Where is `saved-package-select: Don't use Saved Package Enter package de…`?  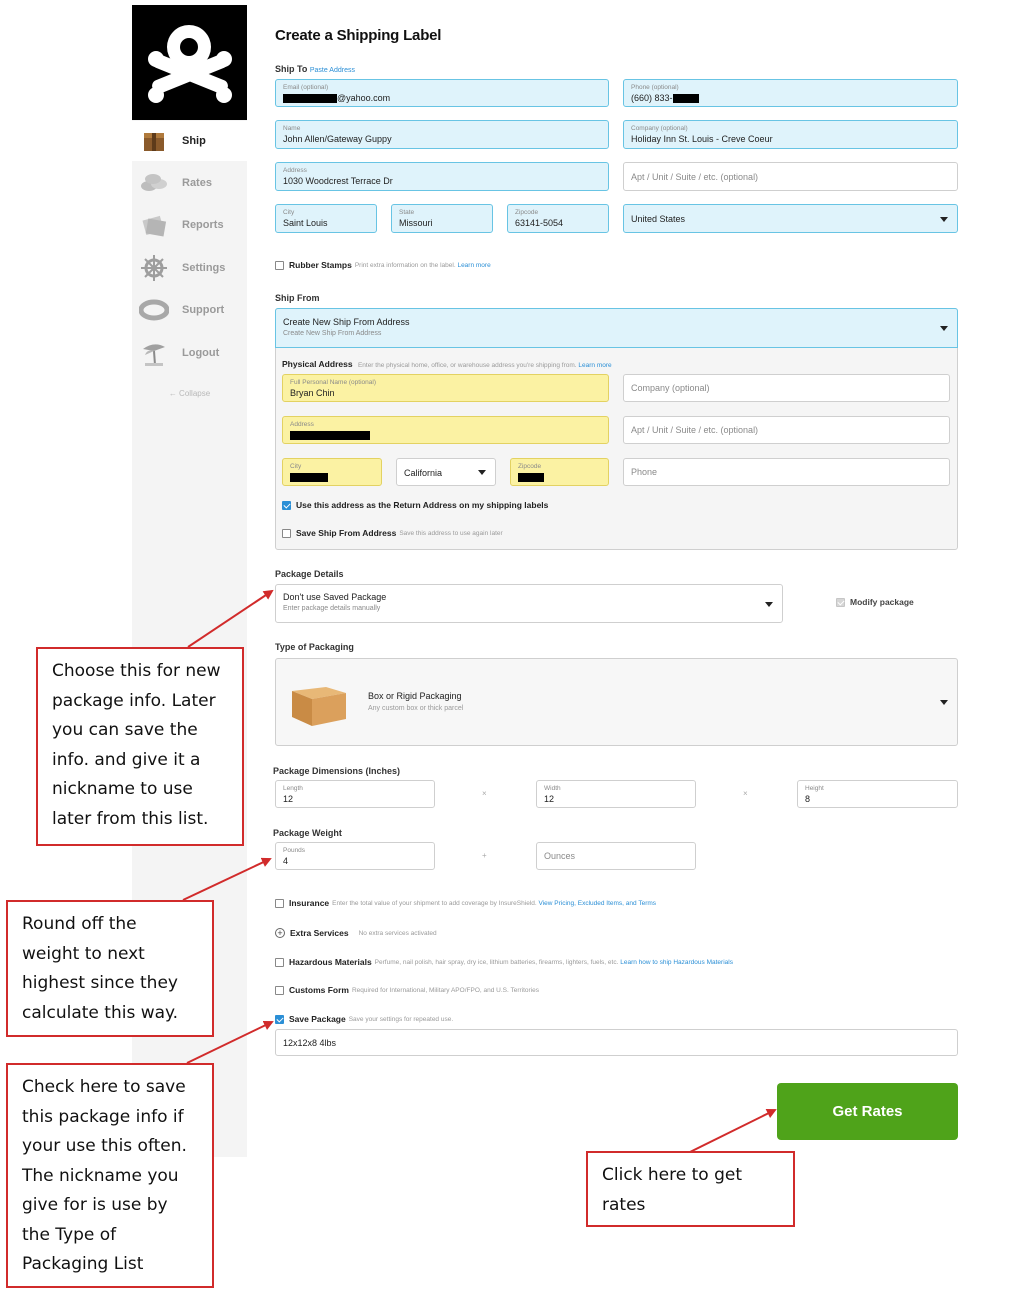 saved-package-select: Don't use Saved Package Enter package de… is located at coordinates (529, 603).